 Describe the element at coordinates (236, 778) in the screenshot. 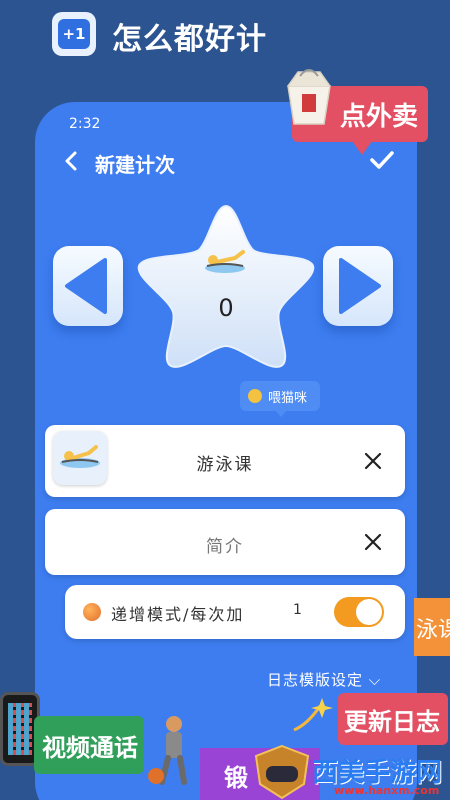

I see `exercise-promo-text: 锻` at that location.